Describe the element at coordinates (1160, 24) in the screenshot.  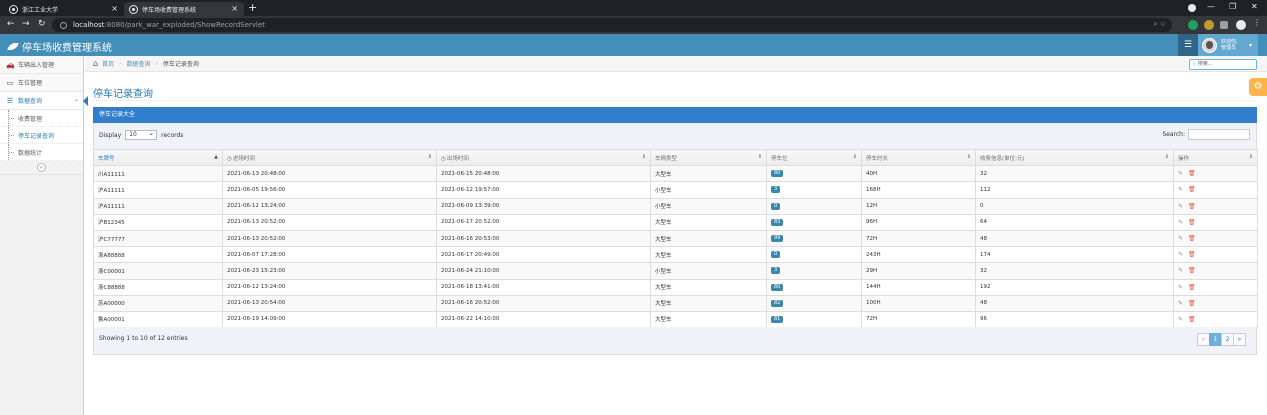
I see `zoom-bookmark-icons: ⌕ ☆` at that location.